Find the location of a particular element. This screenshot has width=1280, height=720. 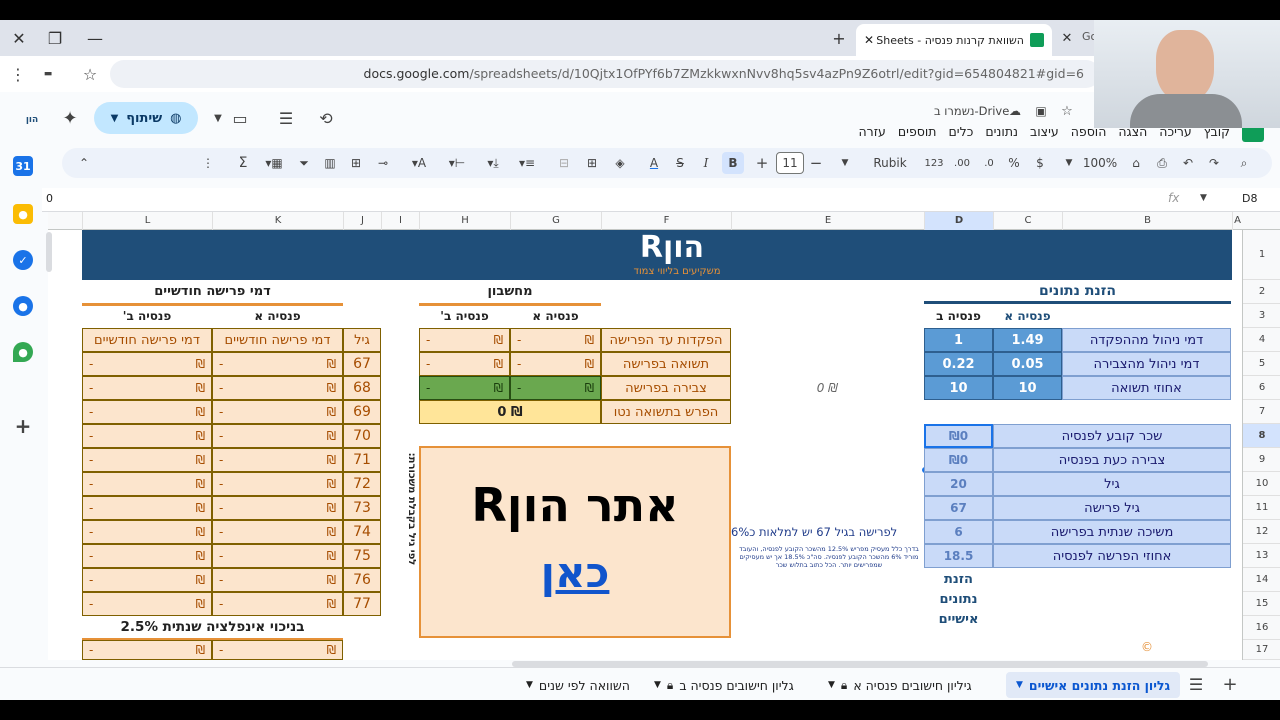

insert-chart-icon: ▥ is located at coordinates (330, 163).